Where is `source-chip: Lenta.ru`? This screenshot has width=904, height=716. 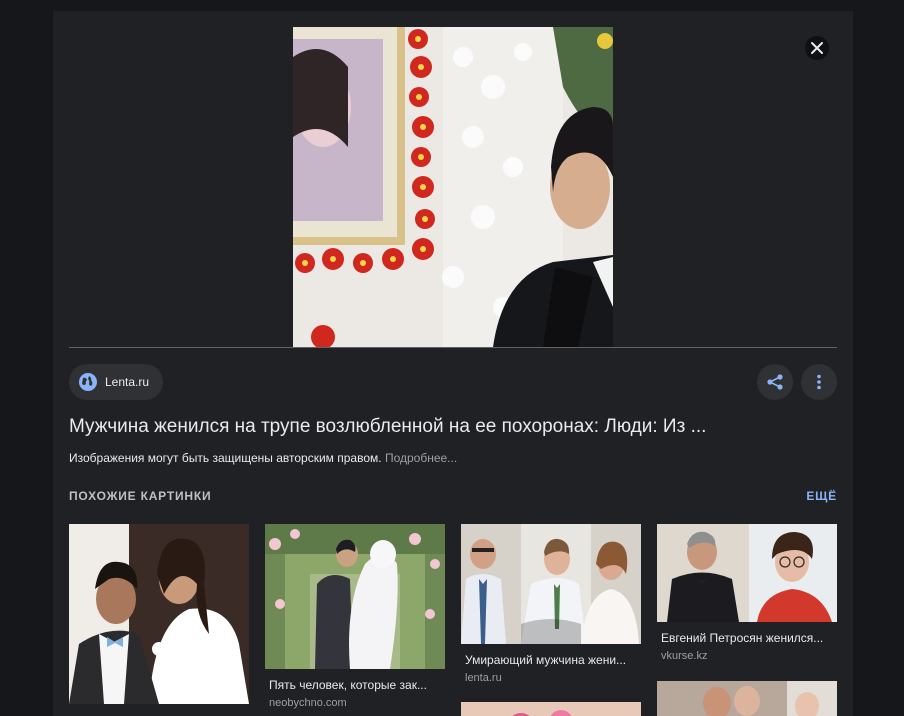
source-chip: Lenta.ru is located at coordinates (116, 382).